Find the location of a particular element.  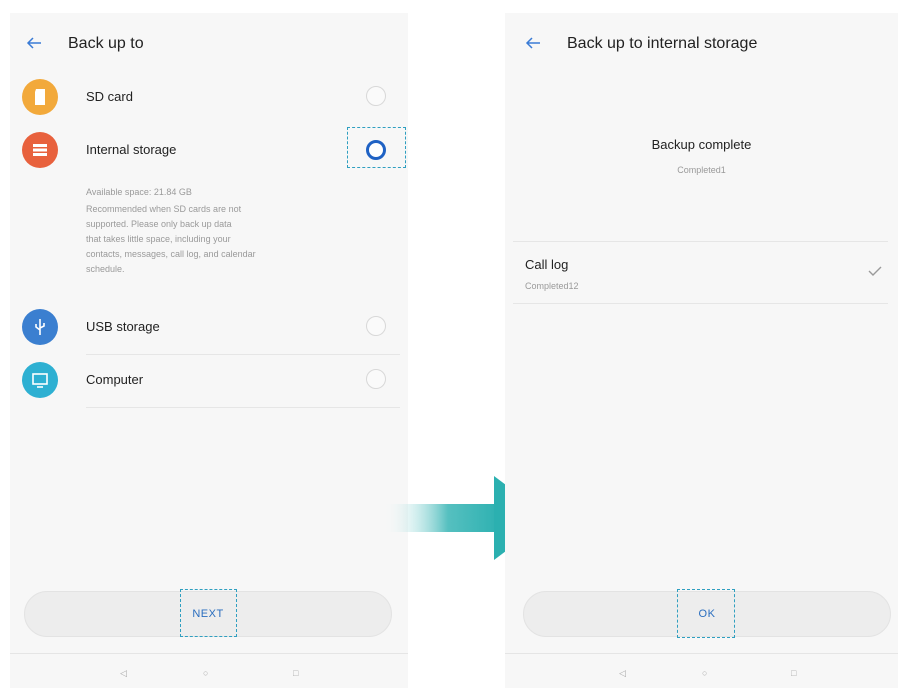

app-bar: Back up to internal storage is located at coordinates (701, 43).